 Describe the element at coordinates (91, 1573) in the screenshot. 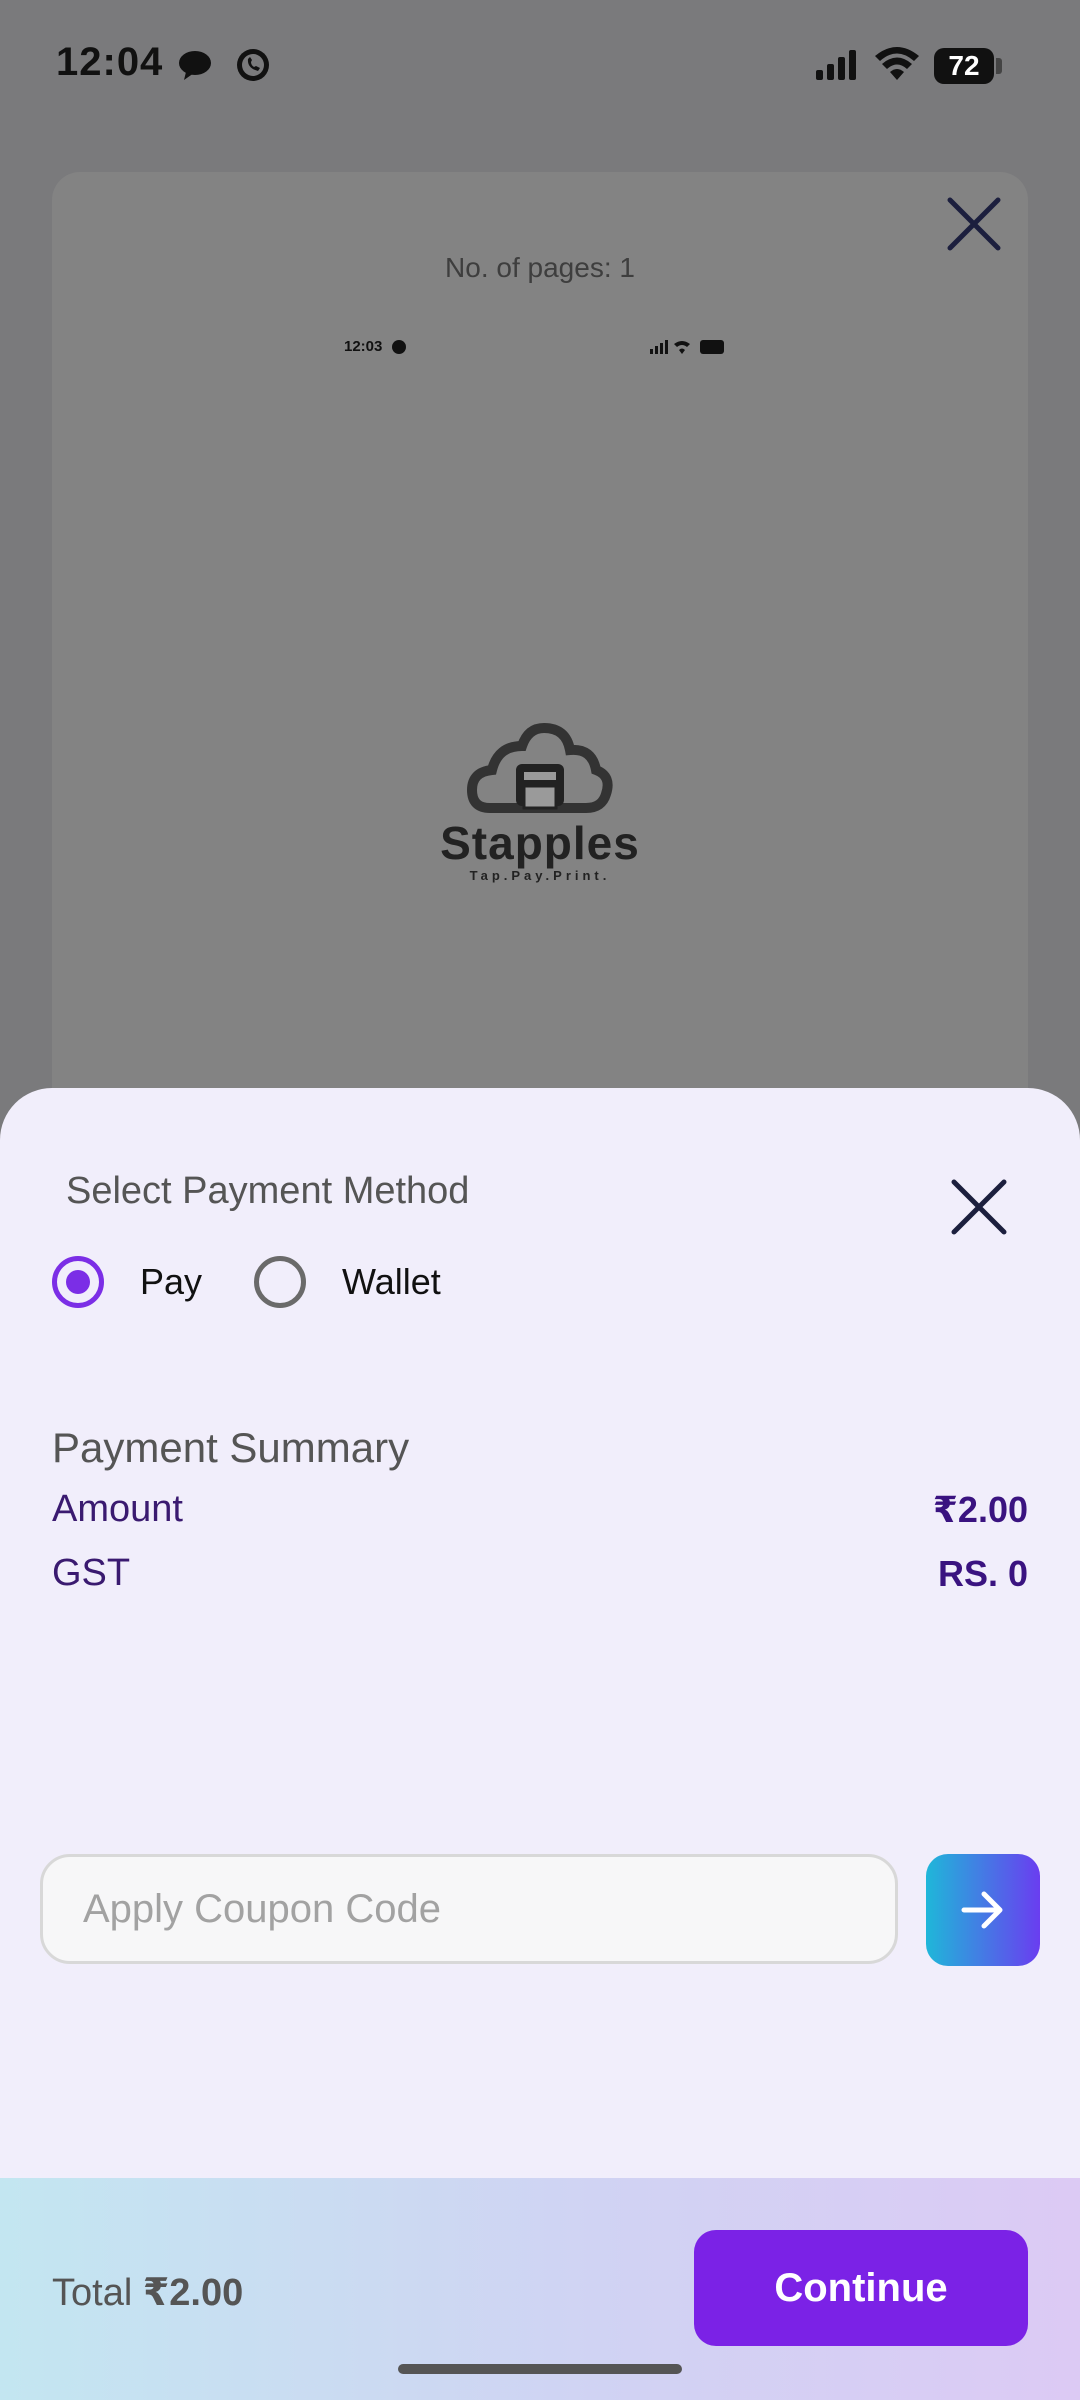

I see `gst-label: GST` at that location.